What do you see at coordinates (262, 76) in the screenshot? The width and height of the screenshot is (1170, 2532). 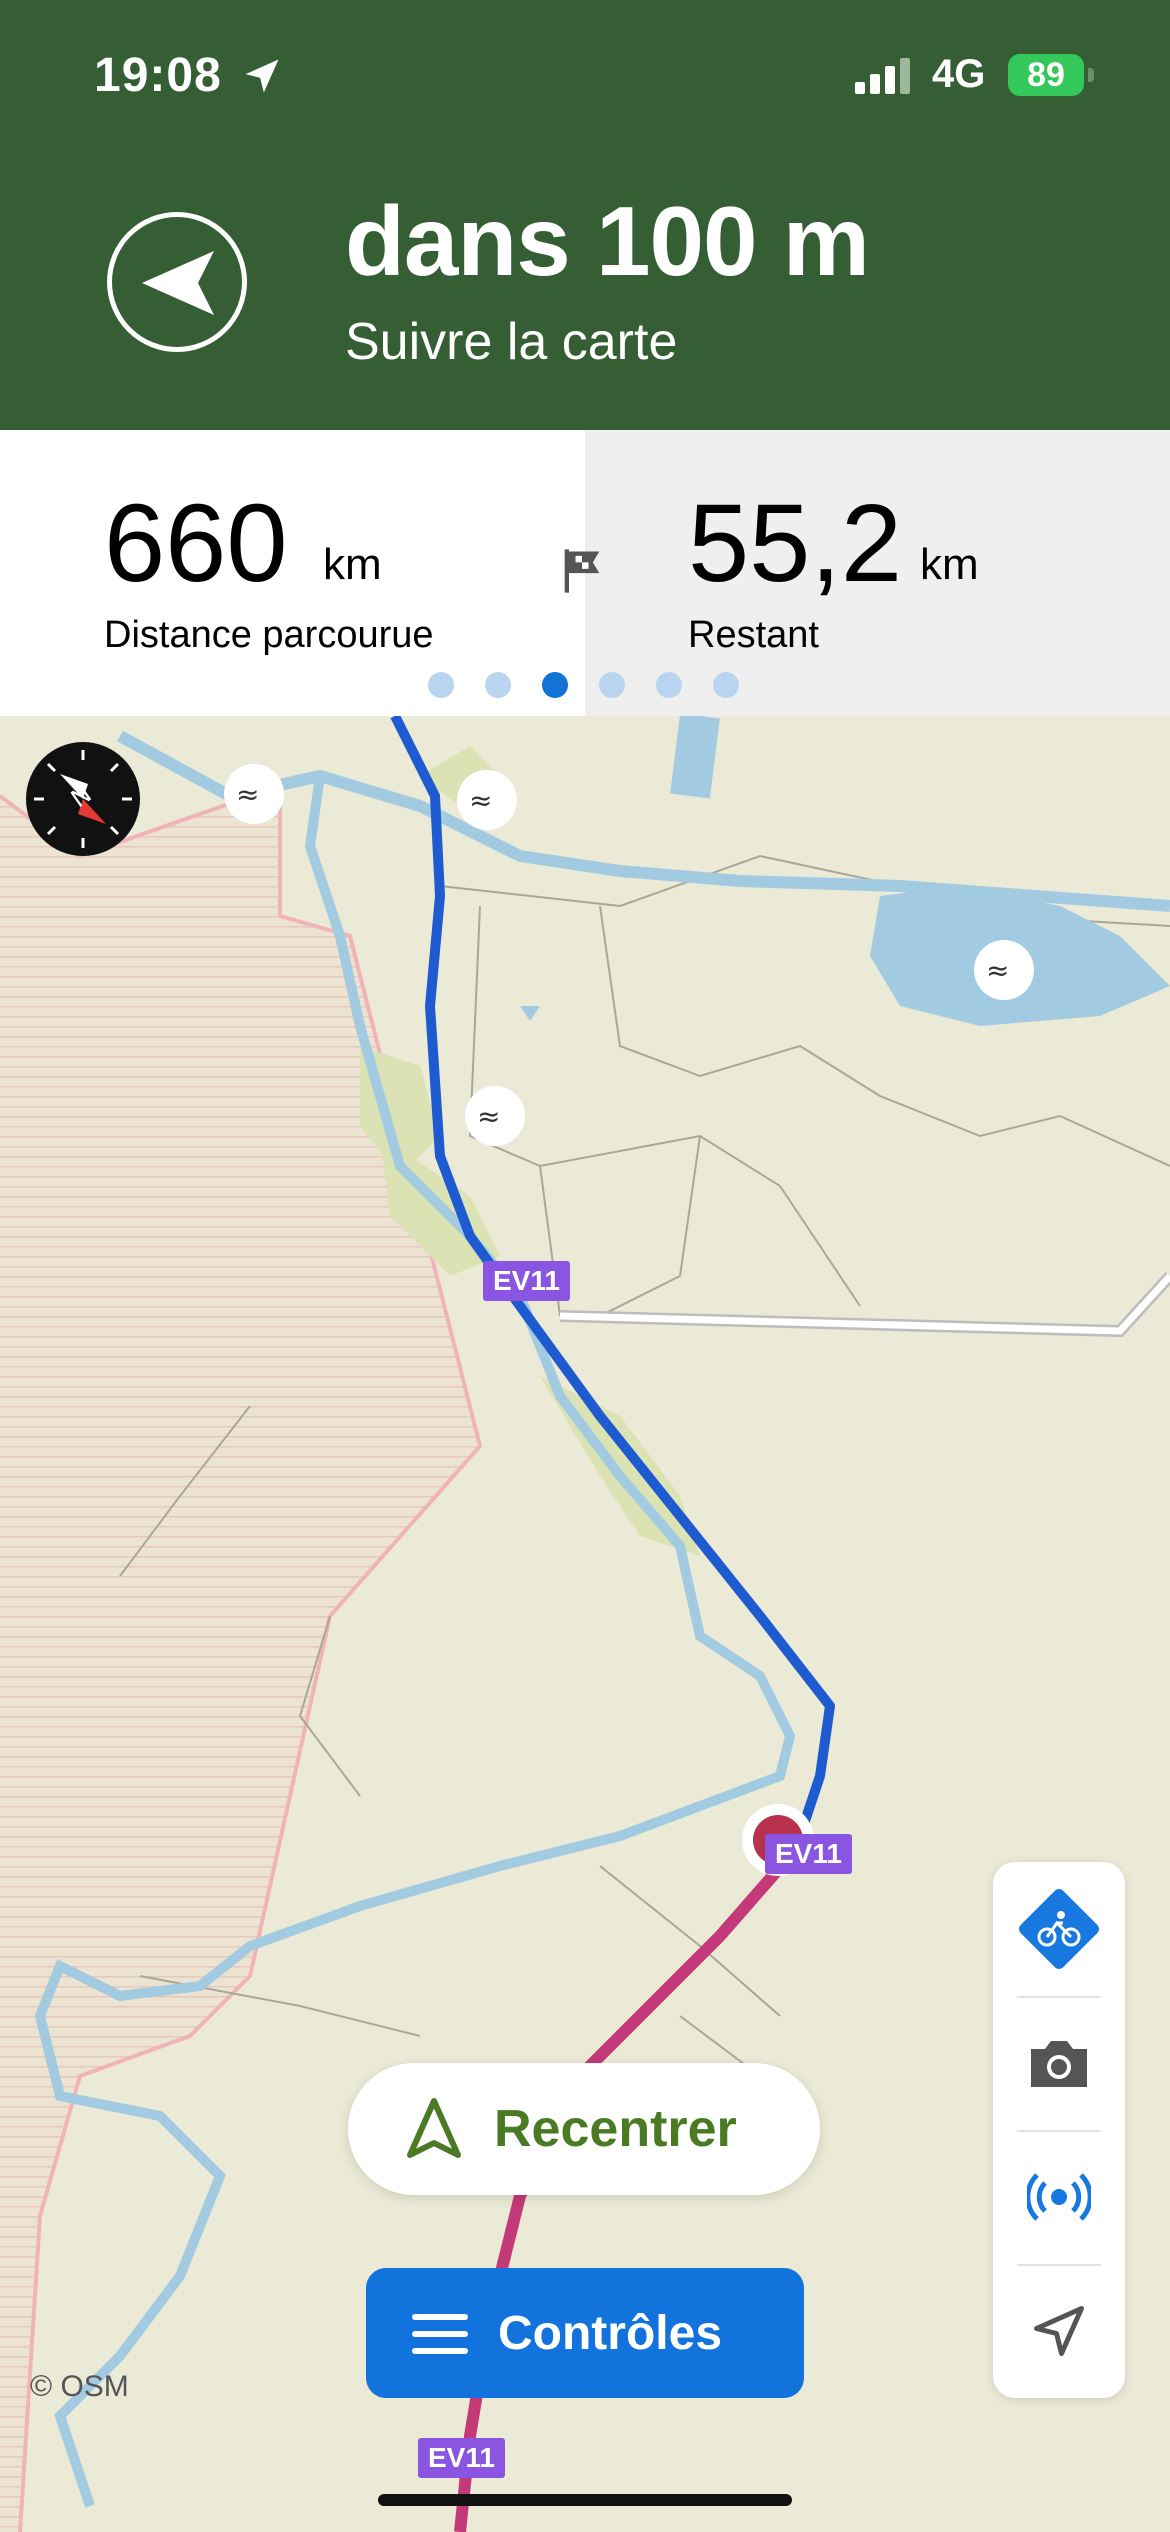 I see `location-services-icon` at bounding box center [262, 76].